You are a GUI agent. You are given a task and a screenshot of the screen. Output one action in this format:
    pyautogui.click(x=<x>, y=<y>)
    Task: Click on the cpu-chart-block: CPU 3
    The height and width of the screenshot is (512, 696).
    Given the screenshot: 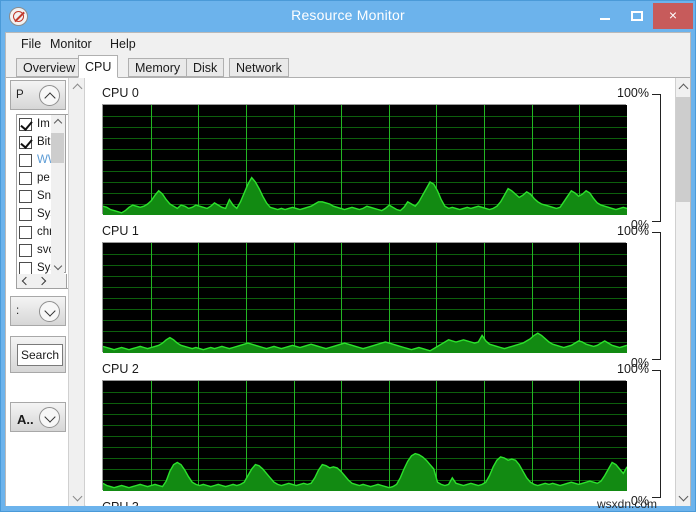 What is the action you would take?
    pyautogui.click(x=380, y=503)
    